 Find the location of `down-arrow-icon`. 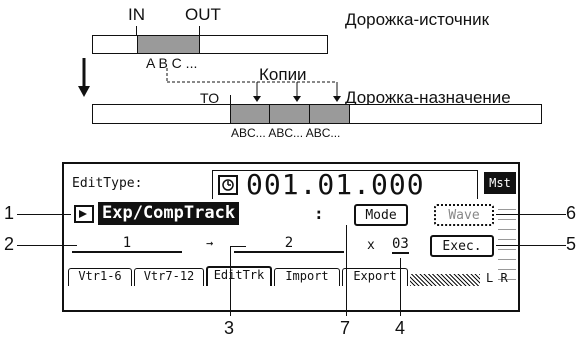

down-arrow-icon is located at coordinates (84, 77).